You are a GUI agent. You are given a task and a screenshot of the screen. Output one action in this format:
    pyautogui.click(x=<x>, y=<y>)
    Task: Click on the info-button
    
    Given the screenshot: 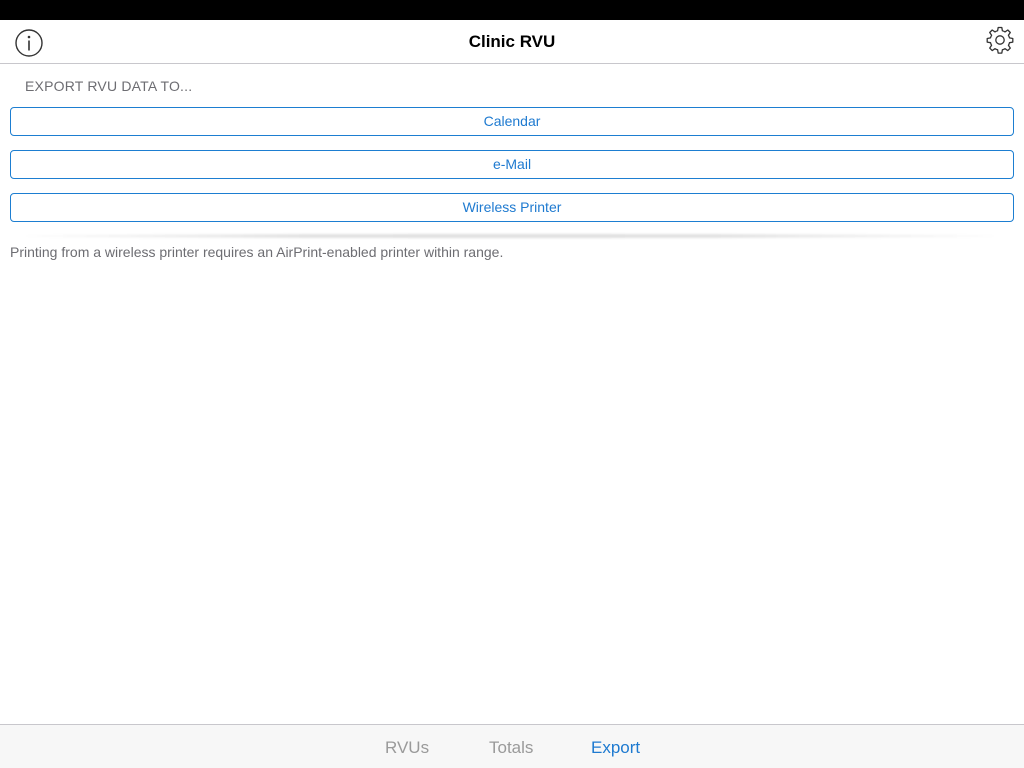 What is the action you would take?
    pyautogui.click(x=29, y=43)
    